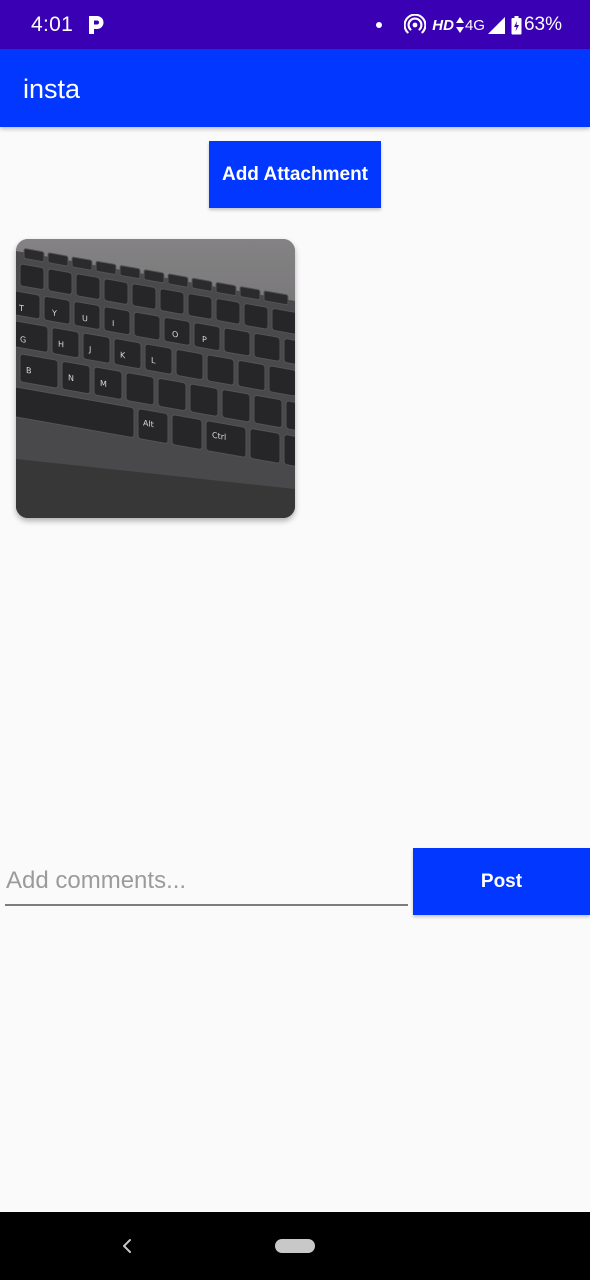 This screenshot has width=590, height=1280. What do you see at coordinates (501, 881) in the screenshot?
I see `post-button: Post` at bounding box center [501, 881].